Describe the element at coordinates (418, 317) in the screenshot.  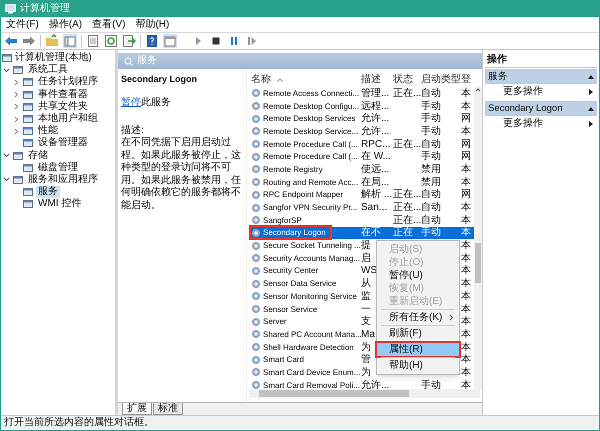
I see `menu-item: 所有任务(K)` at that location.